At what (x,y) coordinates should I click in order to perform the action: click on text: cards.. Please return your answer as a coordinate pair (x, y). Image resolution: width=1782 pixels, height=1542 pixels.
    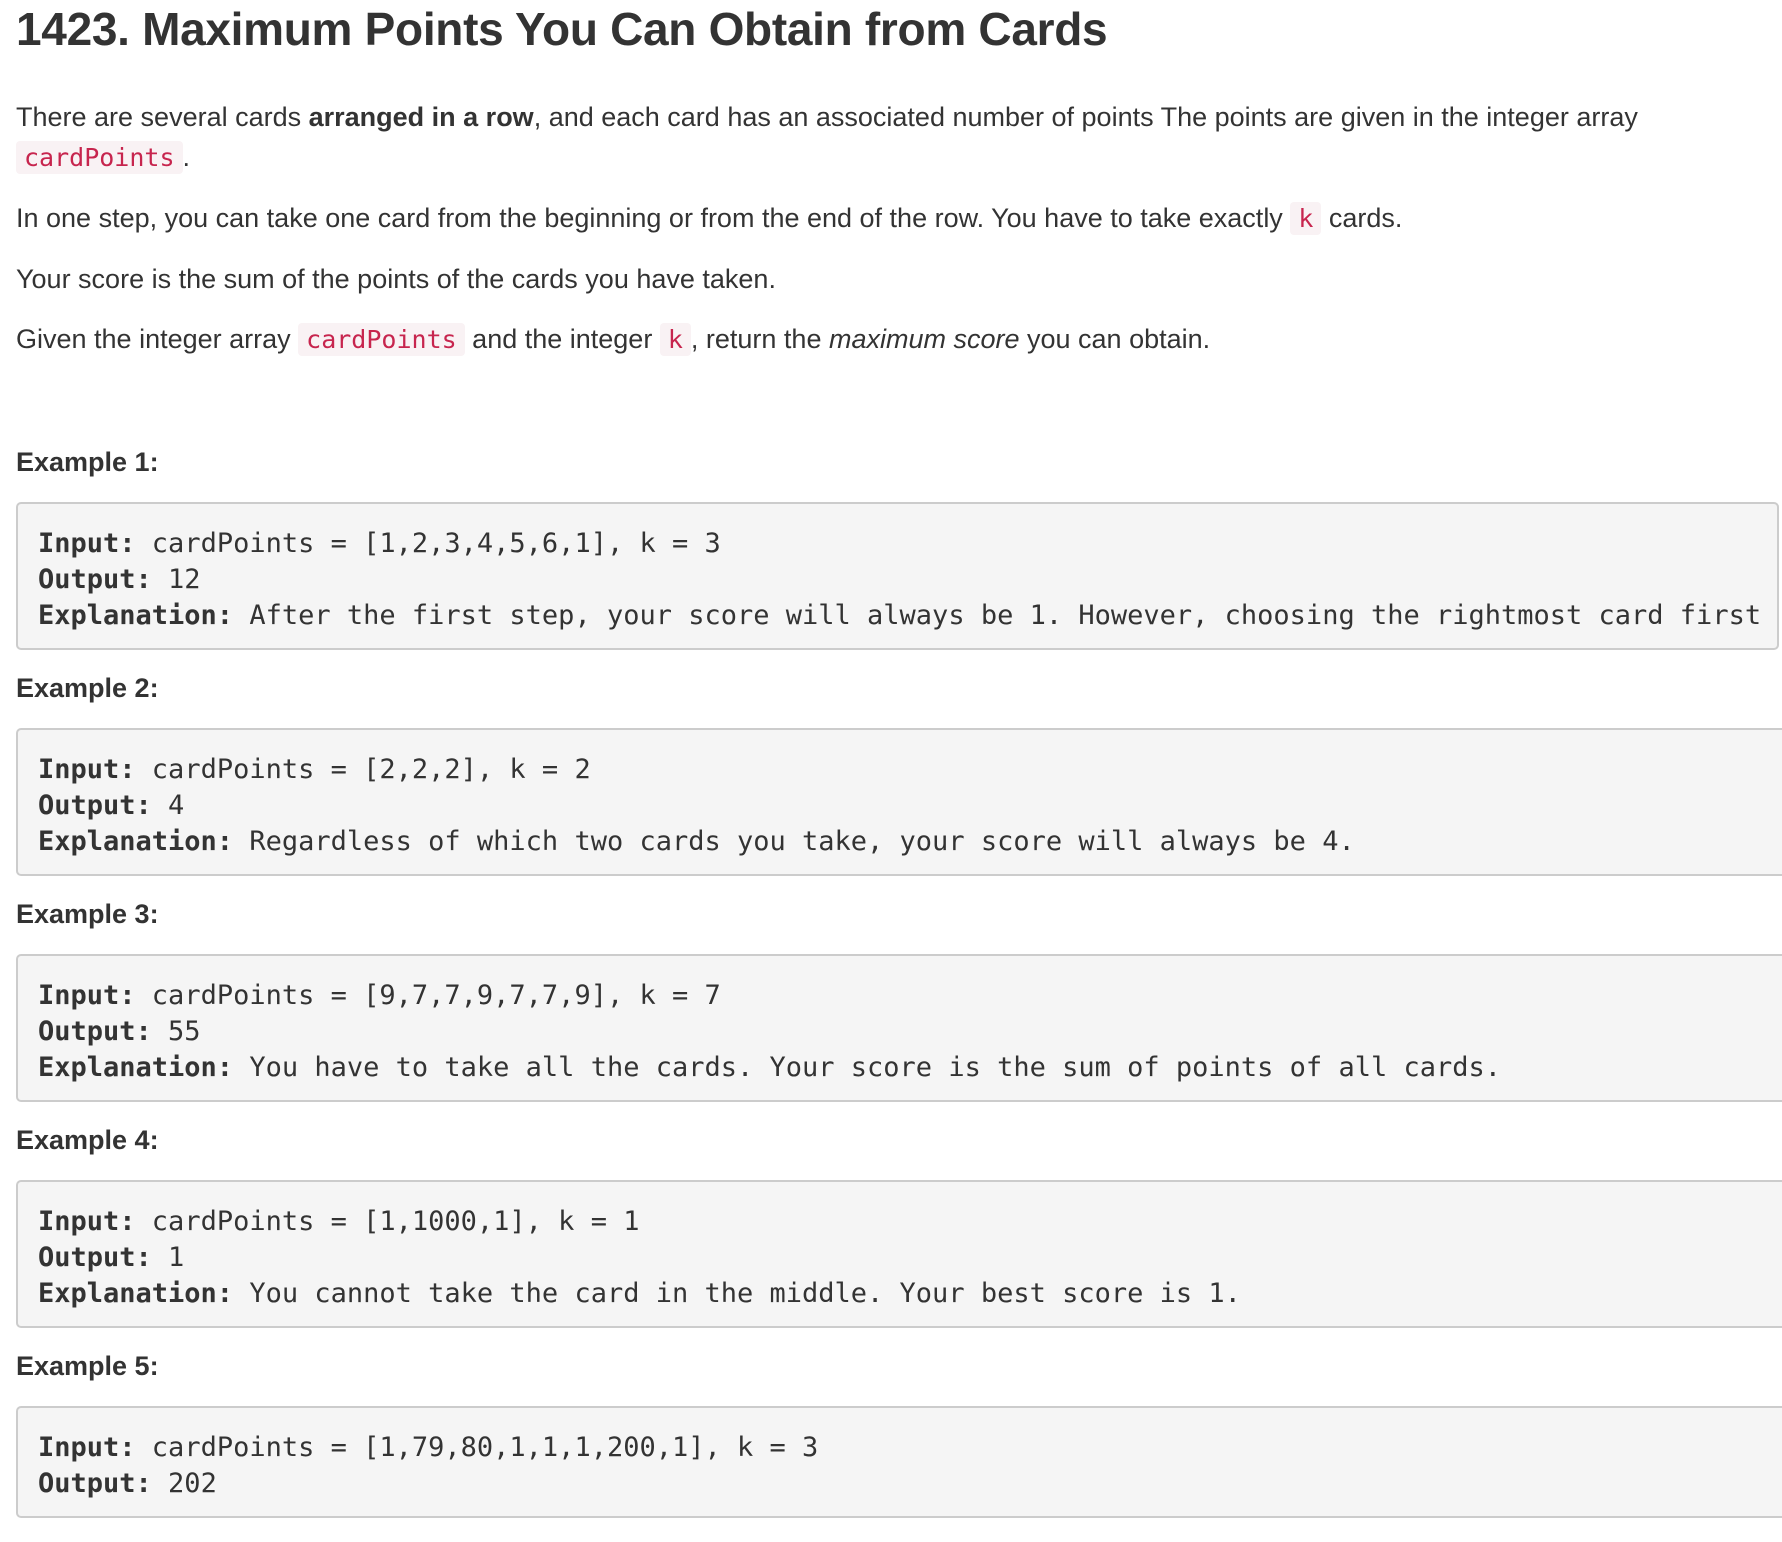
    Looking at the image, I should click on (1362, 218).